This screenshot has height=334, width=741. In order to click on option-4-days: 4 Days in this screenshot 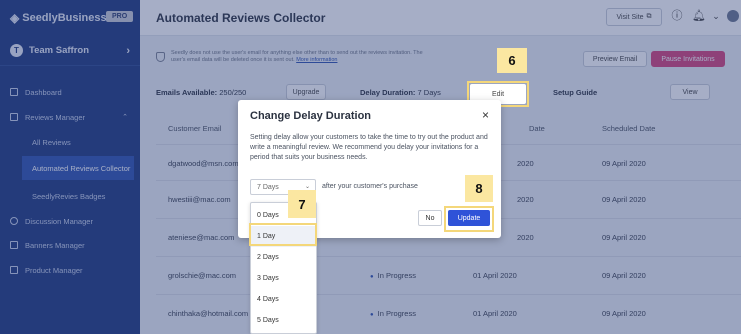, I will do `click(283, 299)`.